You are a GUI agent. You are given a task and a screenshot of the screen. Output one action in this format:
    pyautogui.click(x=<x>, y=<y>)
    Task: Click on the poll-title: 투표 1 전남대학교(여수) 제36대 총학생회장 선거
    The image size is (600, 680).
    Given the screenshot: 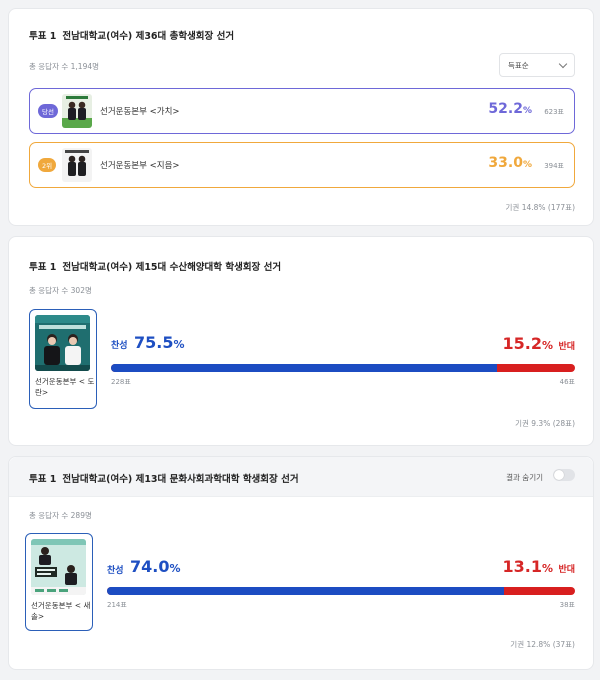 What is the action you would take?
    pyautogui.click(x=131, y=35)
    